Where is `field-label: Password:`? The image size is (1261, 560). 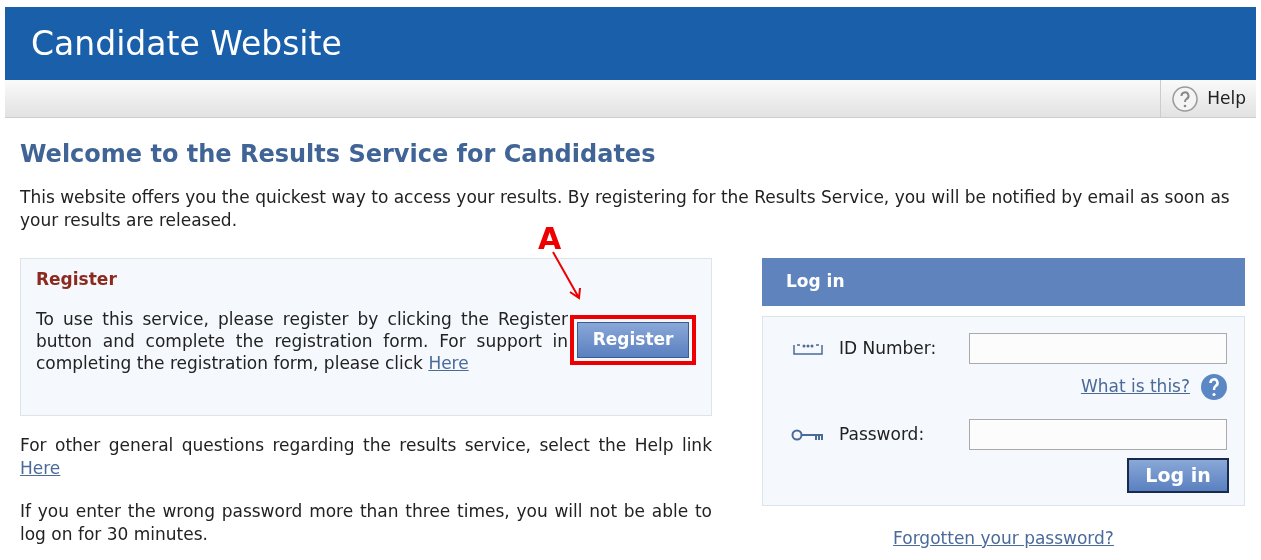 field-label: Password: is located at coordinates (882, 434).